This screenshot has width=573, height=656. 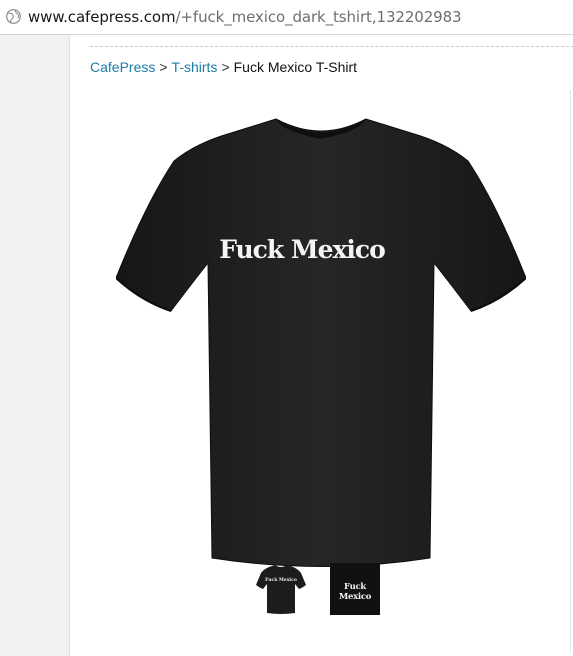 I want to click on url-path: /+fuck_mexico_dark_tshirt,132202983, so click(x=318, y=17).